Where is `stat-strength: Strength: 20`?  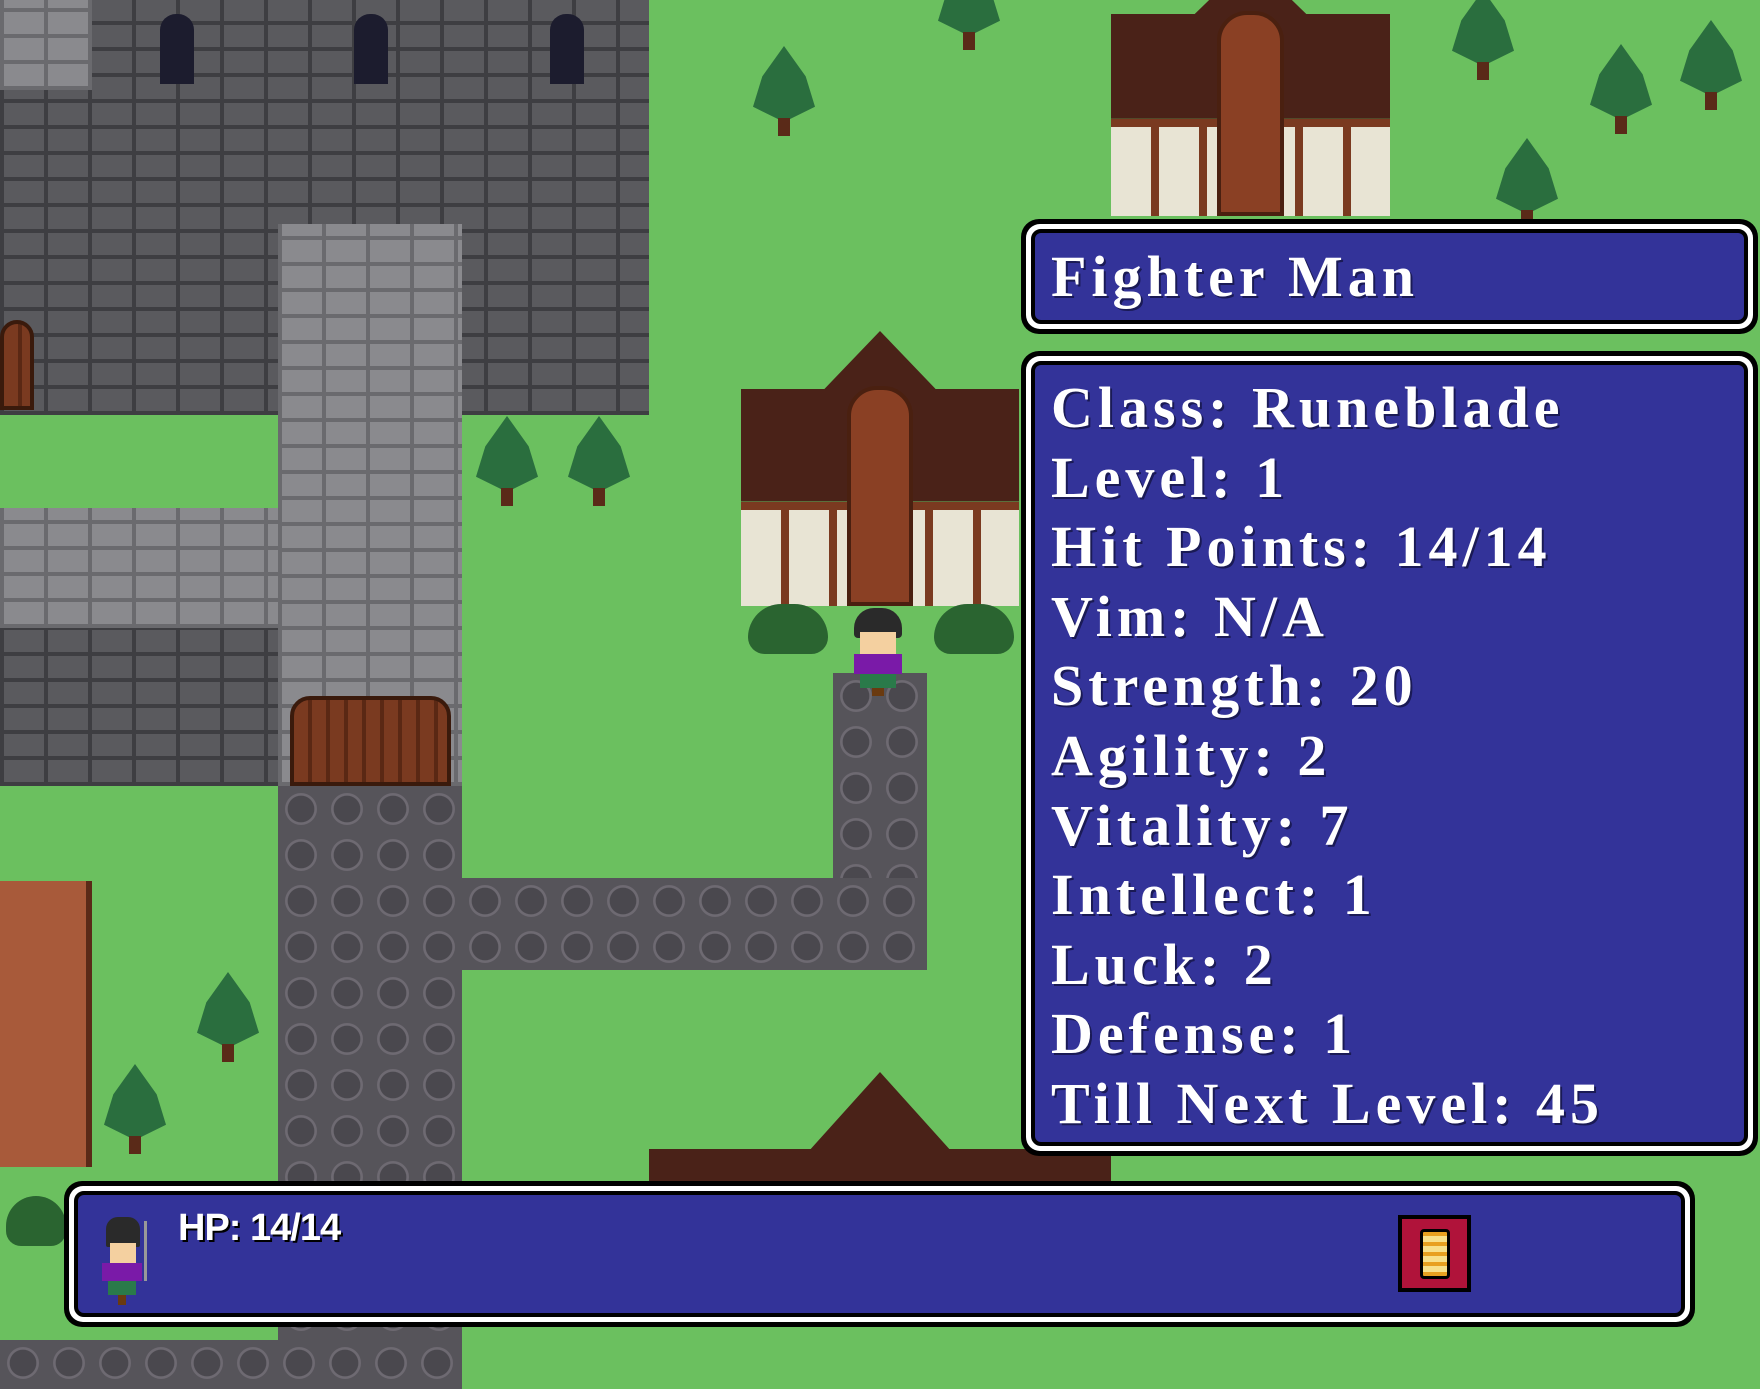 stat-strength: Strength: 20 is located at coordinates (1234, 686).